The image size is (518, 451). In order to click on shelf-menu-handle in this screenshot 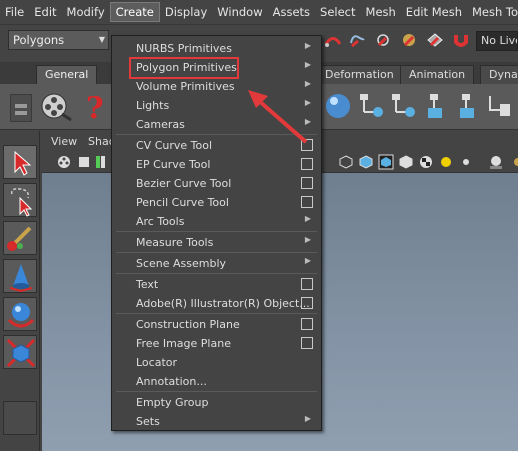, I will do `click(21, 108)`.